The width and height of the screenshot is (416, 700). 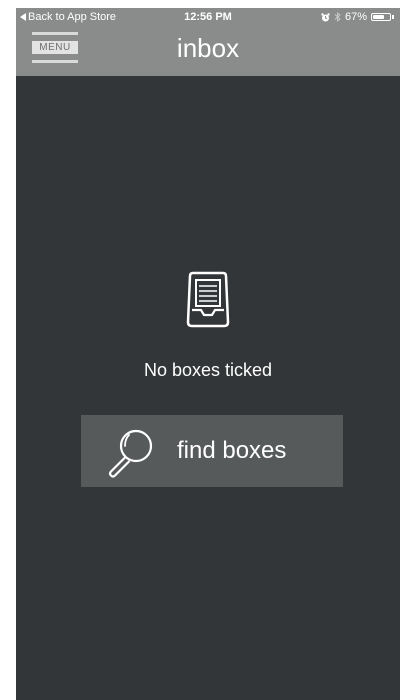 I want to click on empty-state-message: No boxes ticked, so click(x=208, y=370).